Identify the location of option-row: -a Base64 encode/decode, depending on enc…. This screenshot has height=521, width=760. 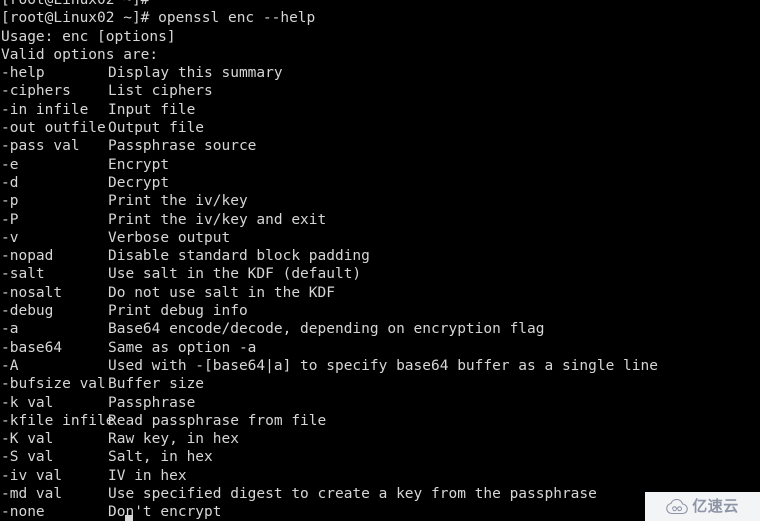
(380, 329).